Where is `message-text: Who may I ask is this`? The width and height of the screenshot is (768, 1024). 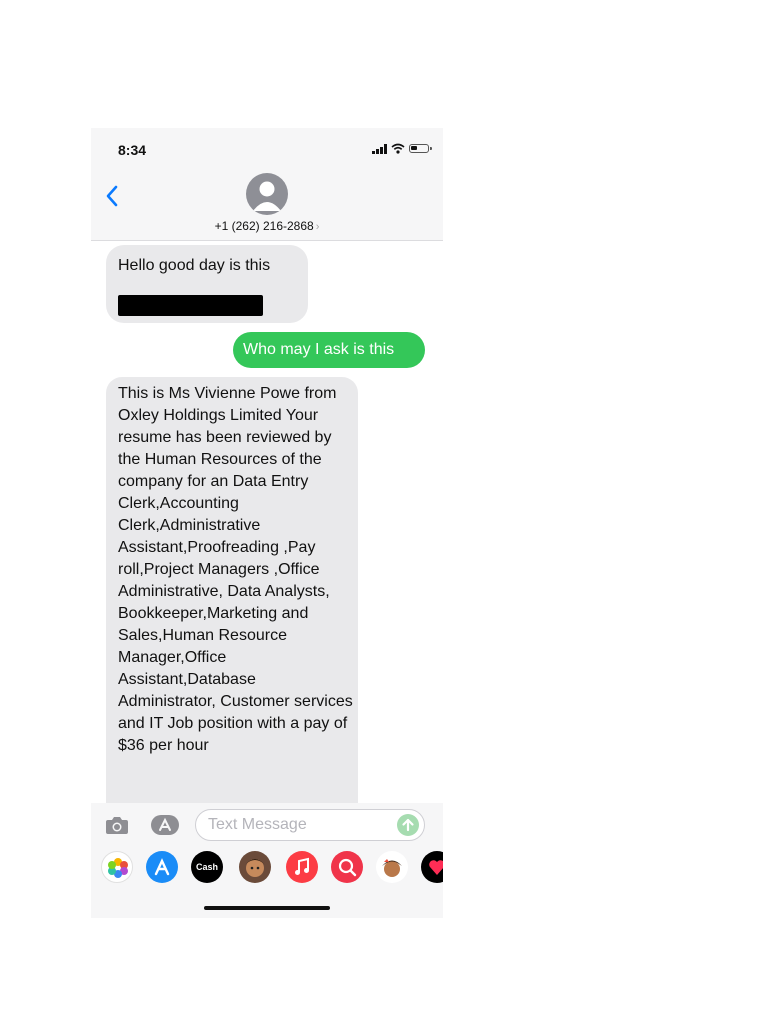 message-text: Who may I ask is this is located at coordinates (319, 349).